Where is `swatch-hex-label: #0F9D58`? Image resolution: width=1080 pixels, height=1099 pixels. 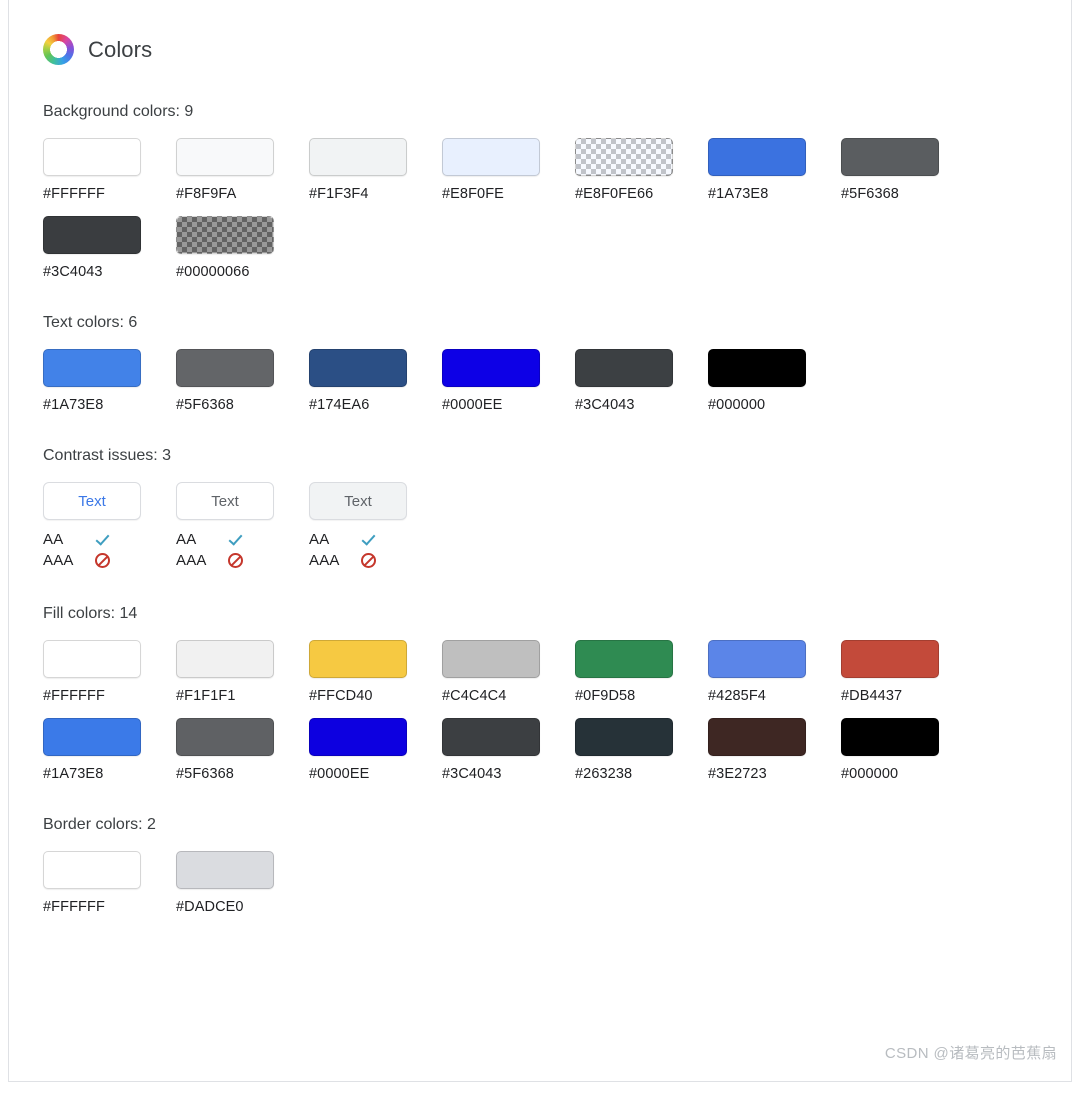
swatch-hex-label: #0F9D58 is located at coordinates (605, 696).